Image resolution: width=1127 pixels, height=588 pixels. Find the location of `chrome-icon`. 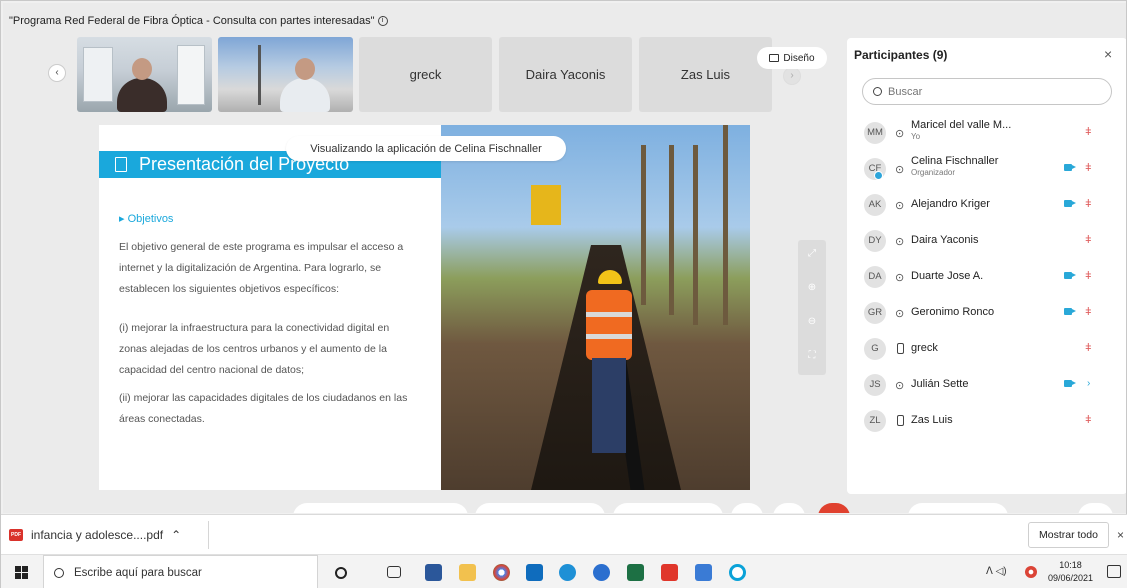

chrome-icon is located at coordinates (501, 572).